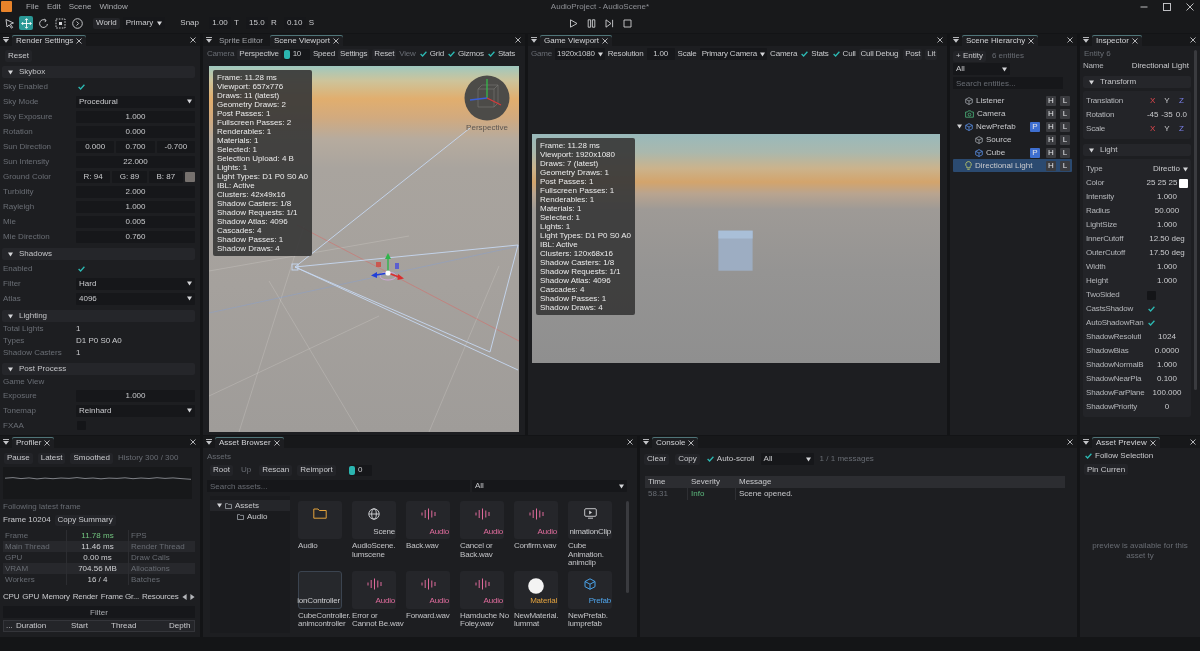  What do you see at coordinates (736, 248) in the screenshot?
I see `game-view` at bounding box center [736, 248].